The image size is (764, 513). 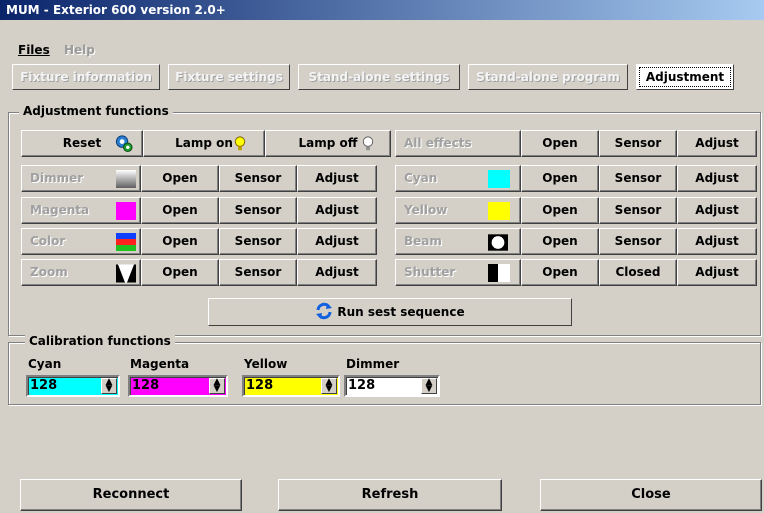 I want to click on shutter-label: Shutter, so click(x=430, y=272).